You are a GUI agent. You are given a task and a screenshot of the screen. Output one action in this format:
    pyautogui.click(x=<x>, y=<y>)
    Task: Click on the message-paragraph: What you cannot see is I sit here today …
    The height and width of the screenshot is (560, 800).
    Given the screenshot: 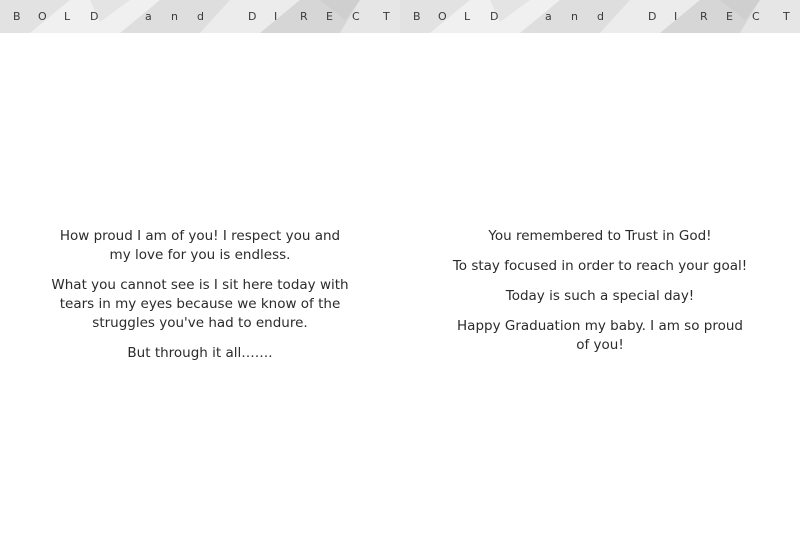 What is the action you would take?
    pyautogui.click(x=200, y=304)
    